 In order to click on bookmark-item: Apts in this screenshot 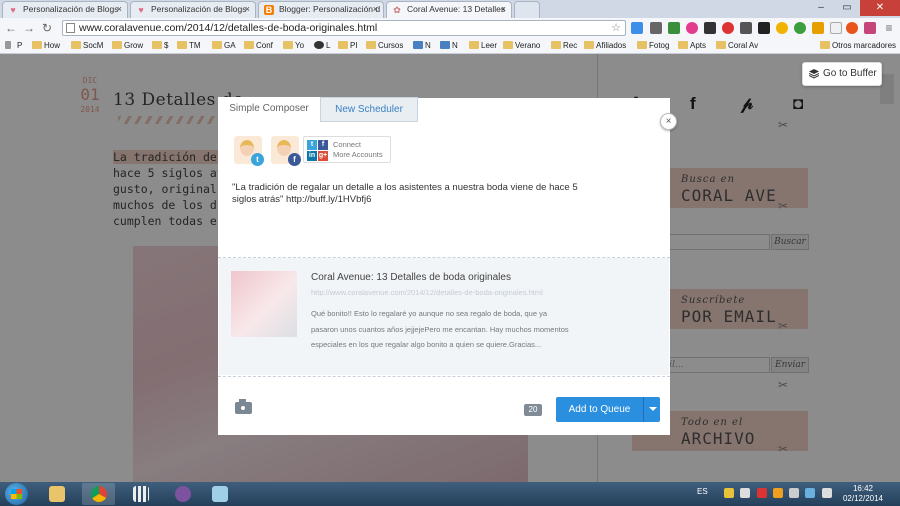, I will do `click(692, 45)`.